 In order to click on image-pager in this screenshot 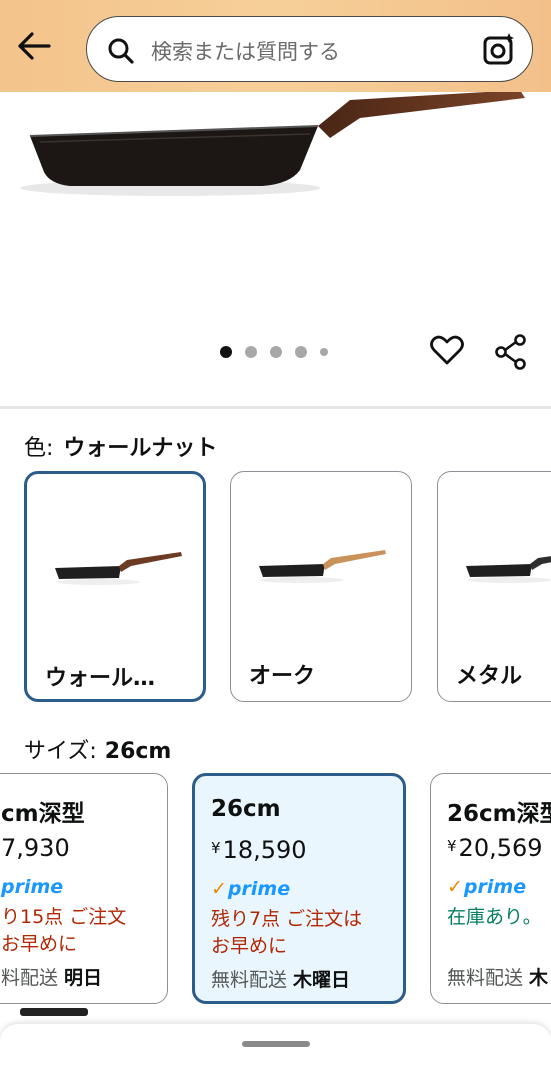, I will do `click(274, 352)`.